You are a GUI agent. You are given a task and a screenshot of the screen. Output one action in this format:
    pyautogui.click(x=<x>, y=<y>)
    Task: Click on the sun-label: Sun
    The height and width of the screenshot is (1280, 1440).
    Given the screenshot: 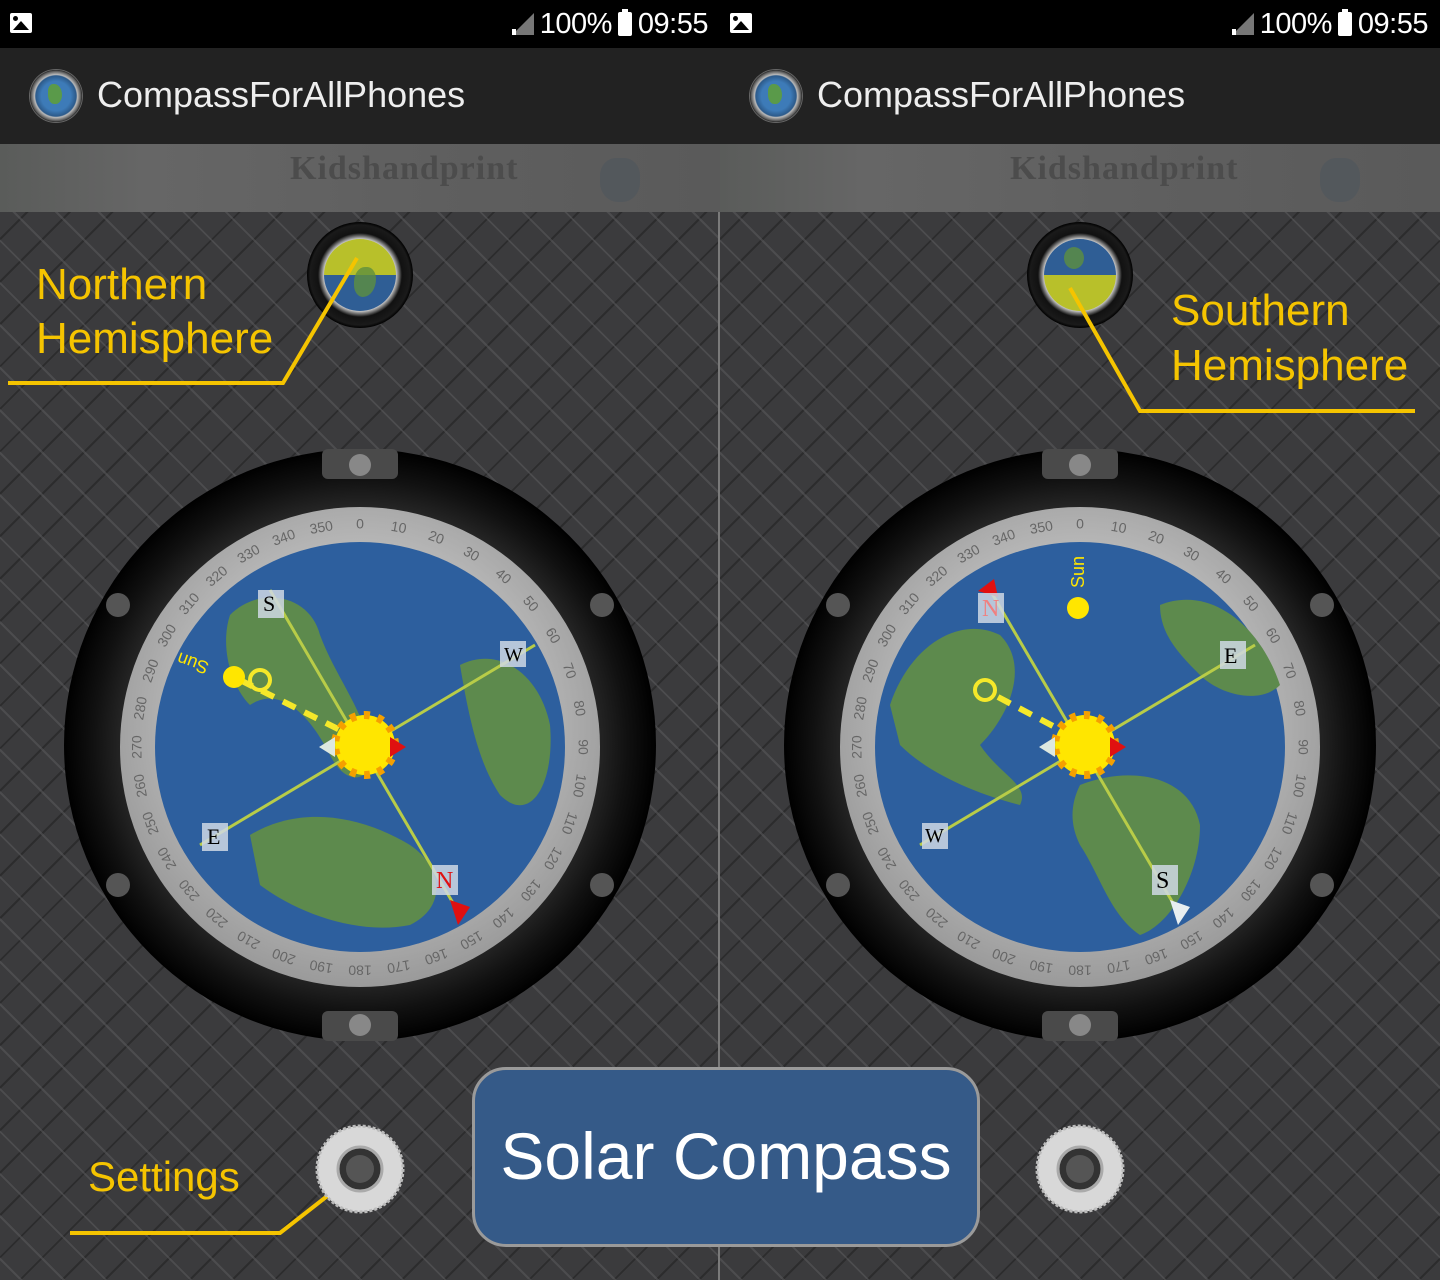 What is the action you would take?
    pyautogui.click(x=1078, y=572)
    